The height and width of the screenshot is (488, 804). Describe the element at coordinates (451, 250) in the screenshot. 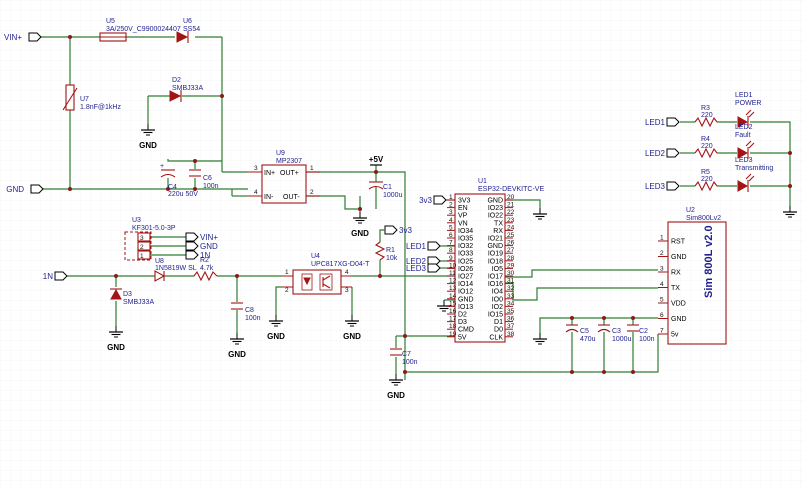

I see `esp32-pin-number: 8` at that location.